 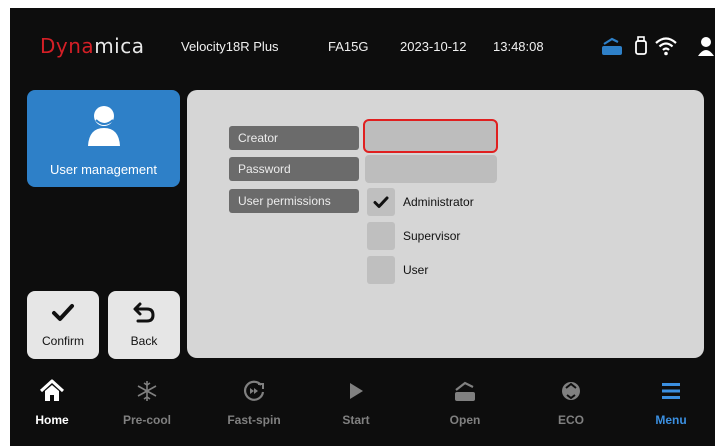 What do you see at coordinates (433, 46) in the screenshot?
I see `date-display: 2023-10-12` at bounding box center [433, 46].